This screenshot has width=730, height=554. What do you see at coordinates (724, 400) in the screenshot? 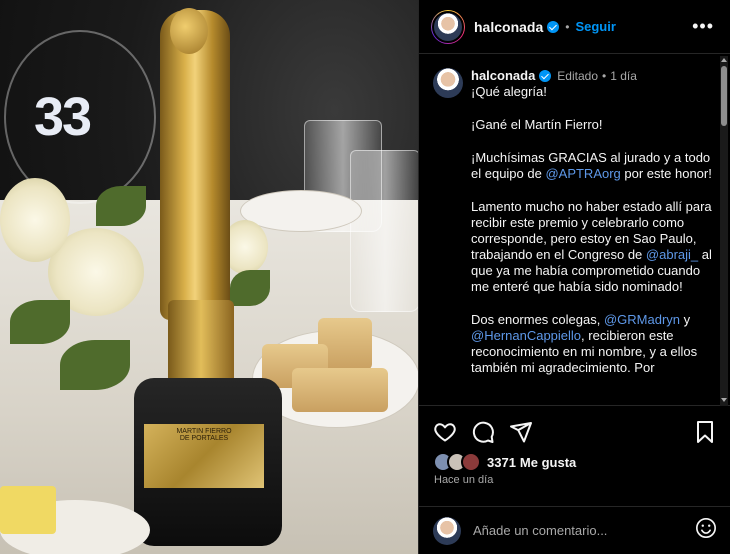
I see `scroll-down-arrow-icon` at bounding box center [724, 400].